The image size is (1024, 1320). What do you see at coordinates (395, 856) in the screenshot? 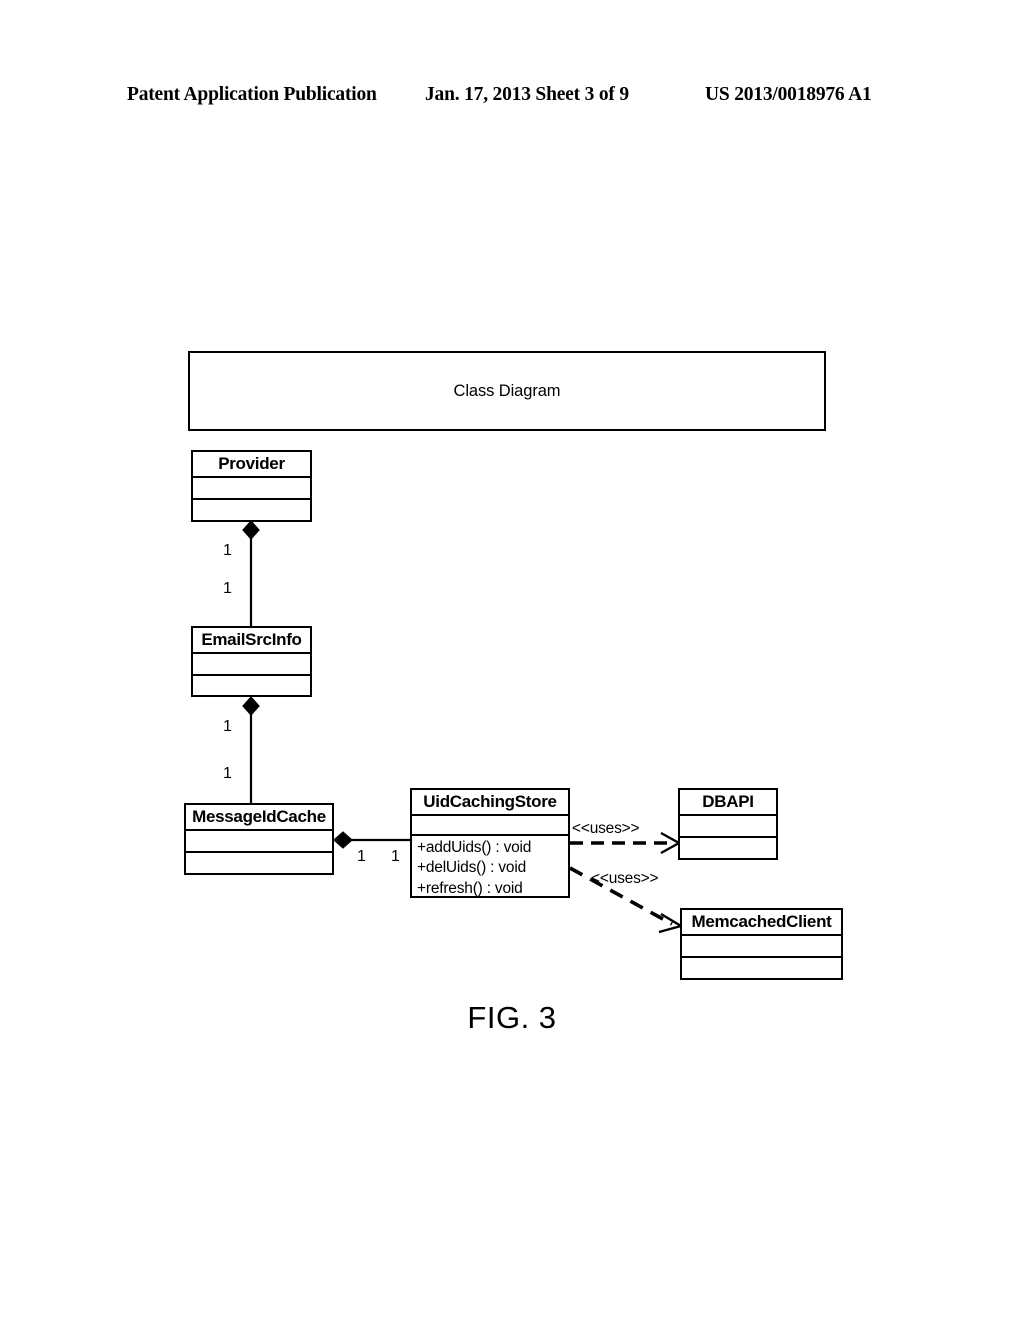
I see `multiplicity-uidcachingstore-left-end: 1` at bounding box center [395, 856].